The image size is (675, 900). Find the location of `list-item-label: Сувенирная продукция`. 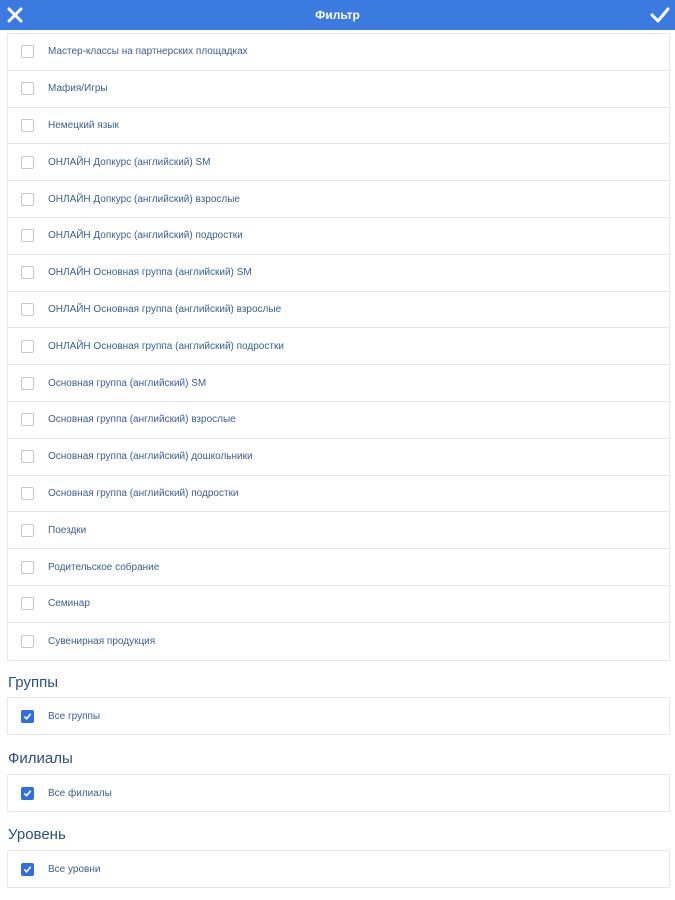

list-item-label: Сувенирная продукция is located at coordinates (102, 641).